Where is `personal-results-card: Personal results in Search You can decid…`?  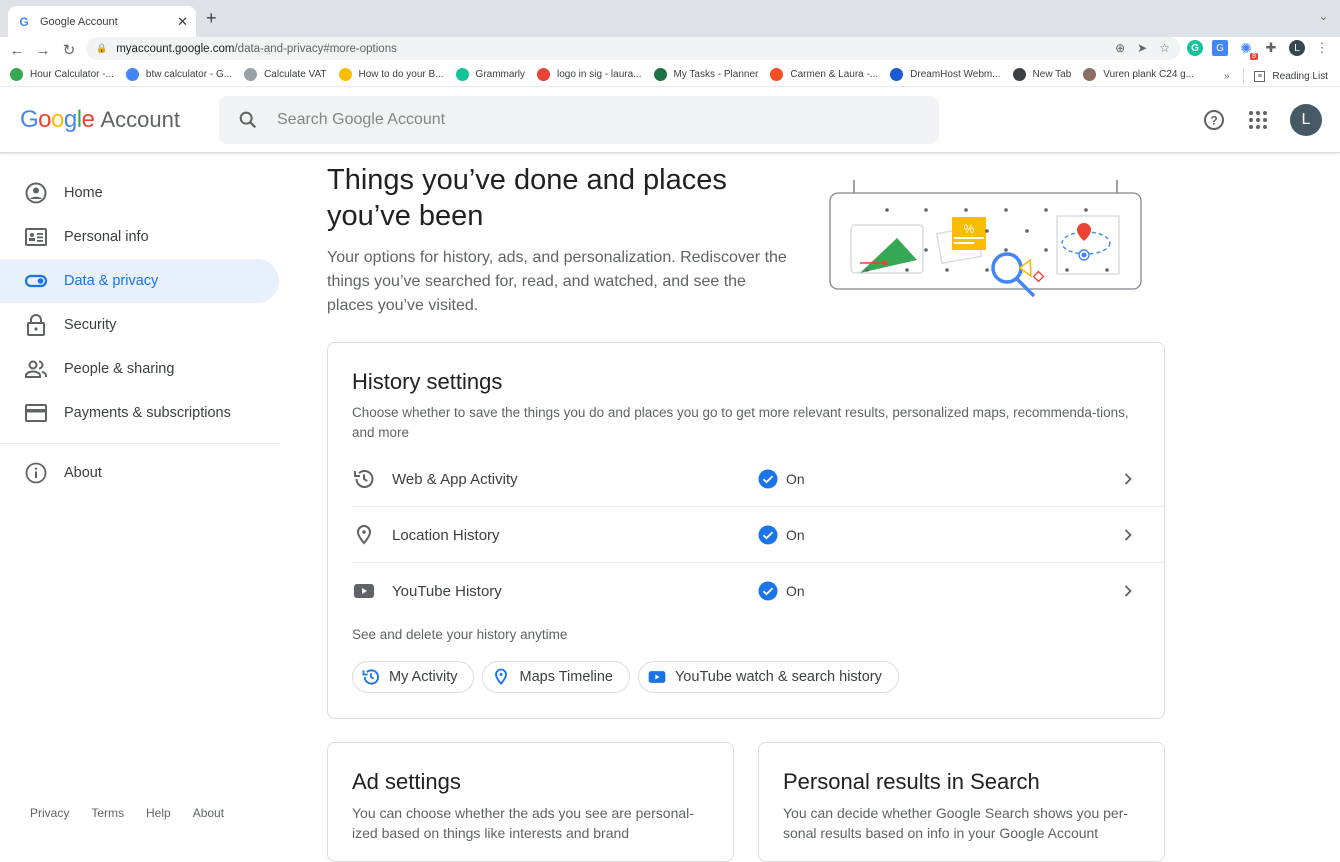 personal-results-card: Personal results in Search You can decid… is located at coordinates (961, 802).